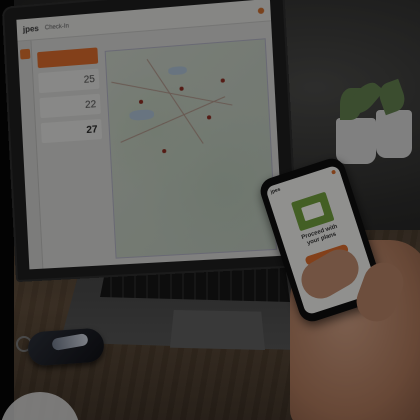  Describe the element at coordinates (217, 330) in the screenshot. I see `laptop-trackpad` at that location.